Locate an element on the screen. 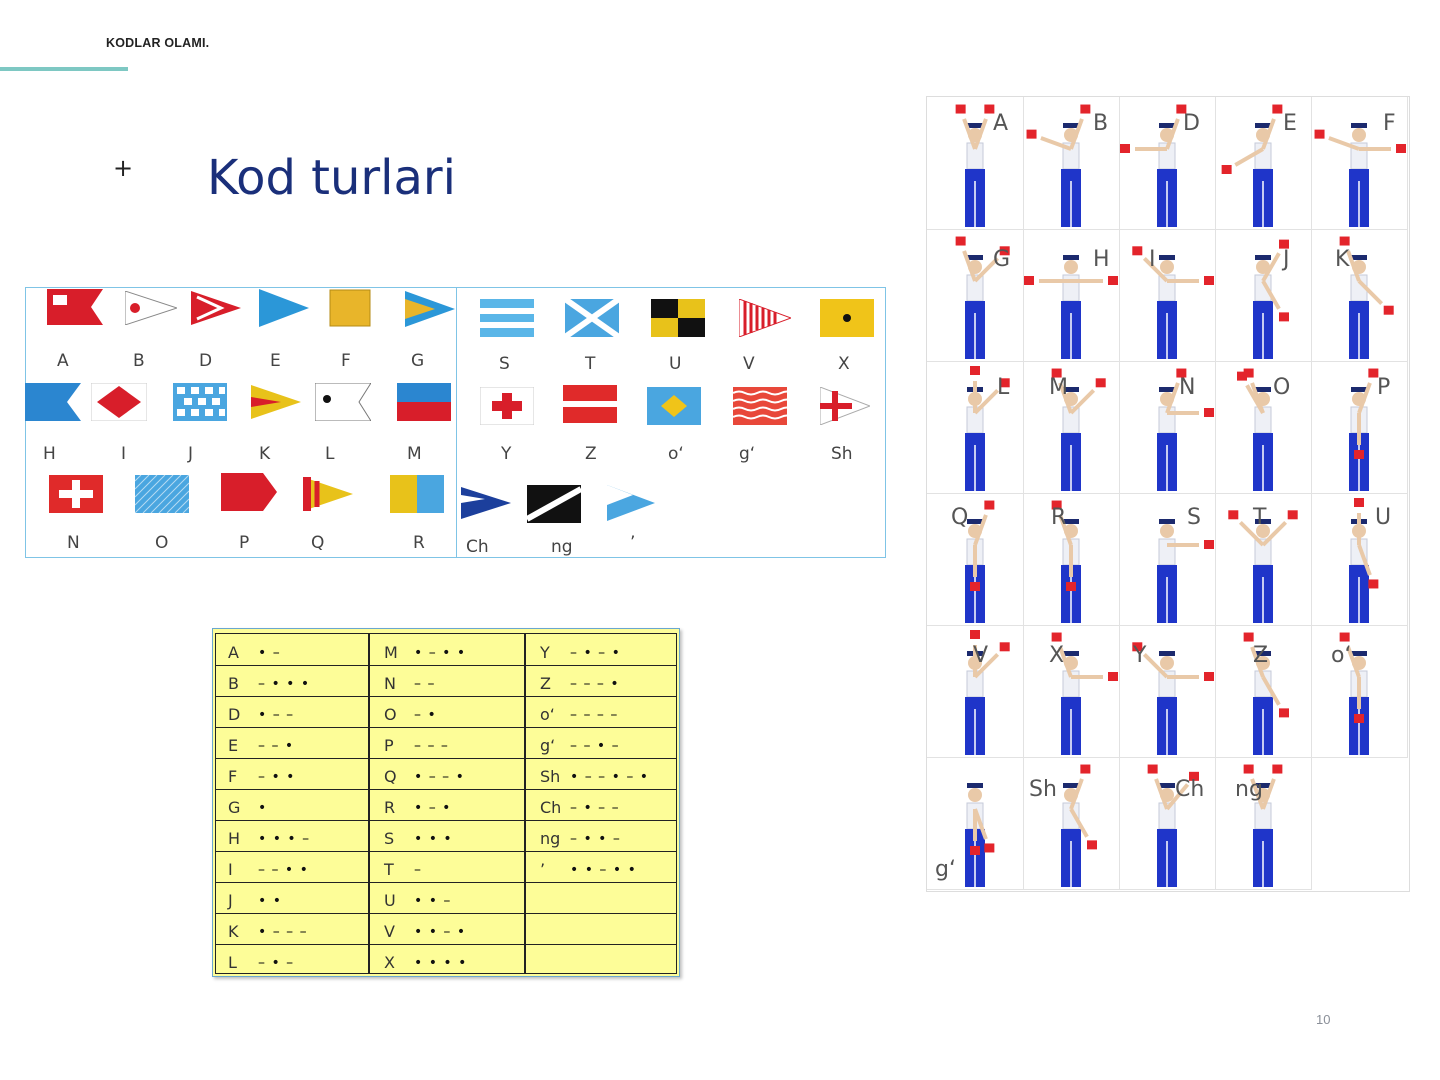 The height and width of the screenshot is (1080, 1440). morse-code: • – – is located at coordinates (276, 714).